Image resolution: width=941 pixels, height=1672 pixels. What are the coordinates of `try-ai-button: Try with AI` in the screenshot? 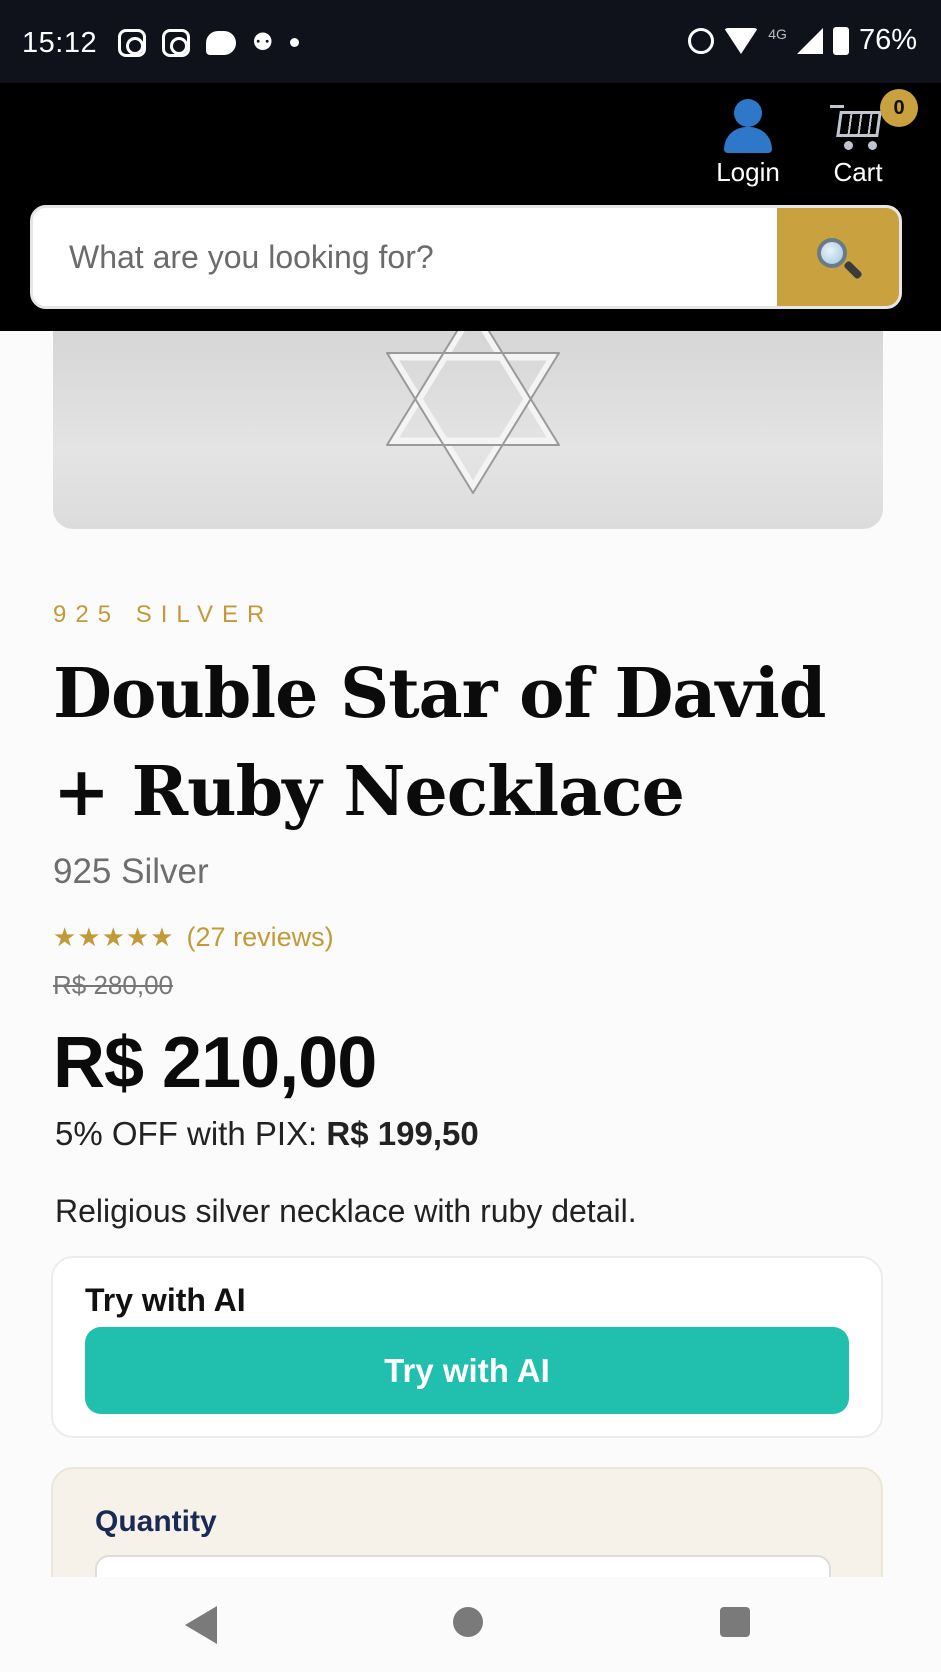 It's located at (467, 1370).